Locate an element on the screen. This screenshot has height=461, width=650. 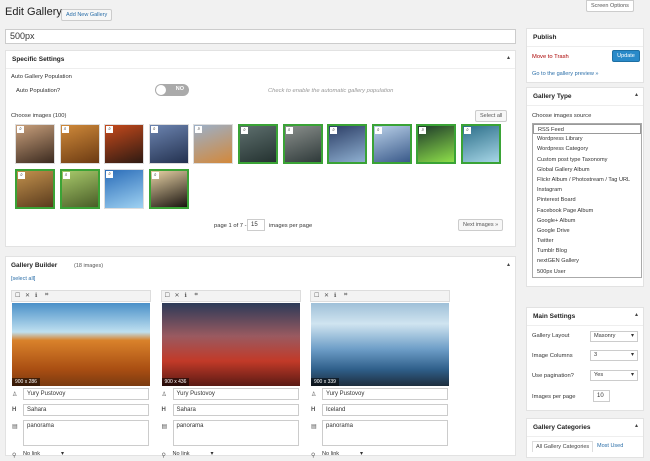
pagination-select: Yes is located at coordinates (614, 375).